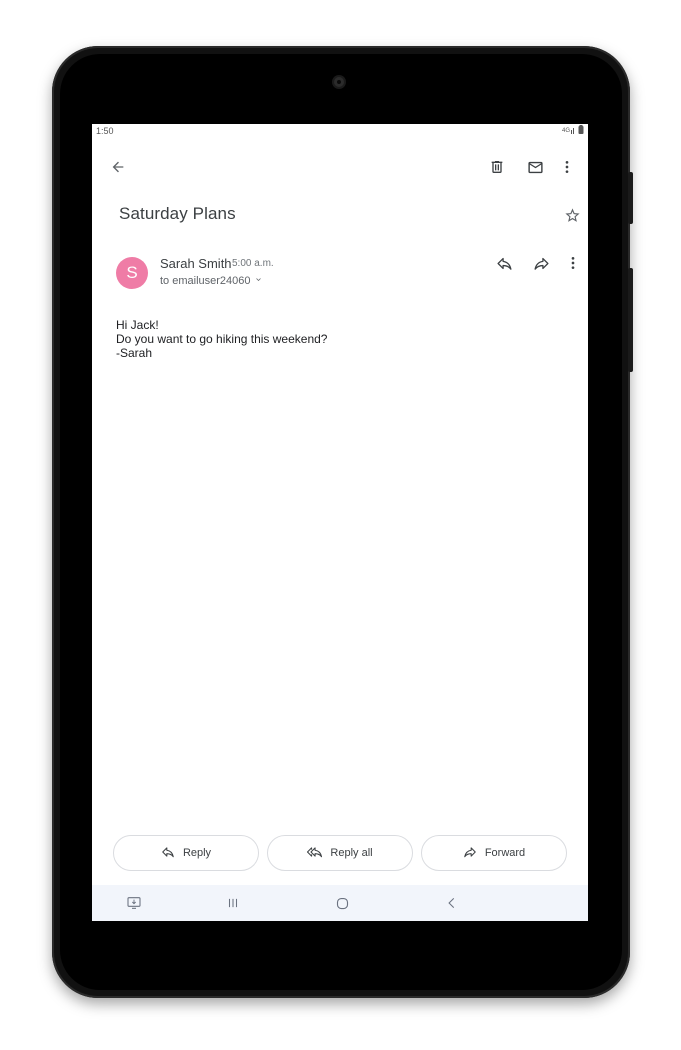  What do you see at coordinates (105, 131) in the screenshot?
I see `status-time: 1:50` at bounding box center [105, 131].